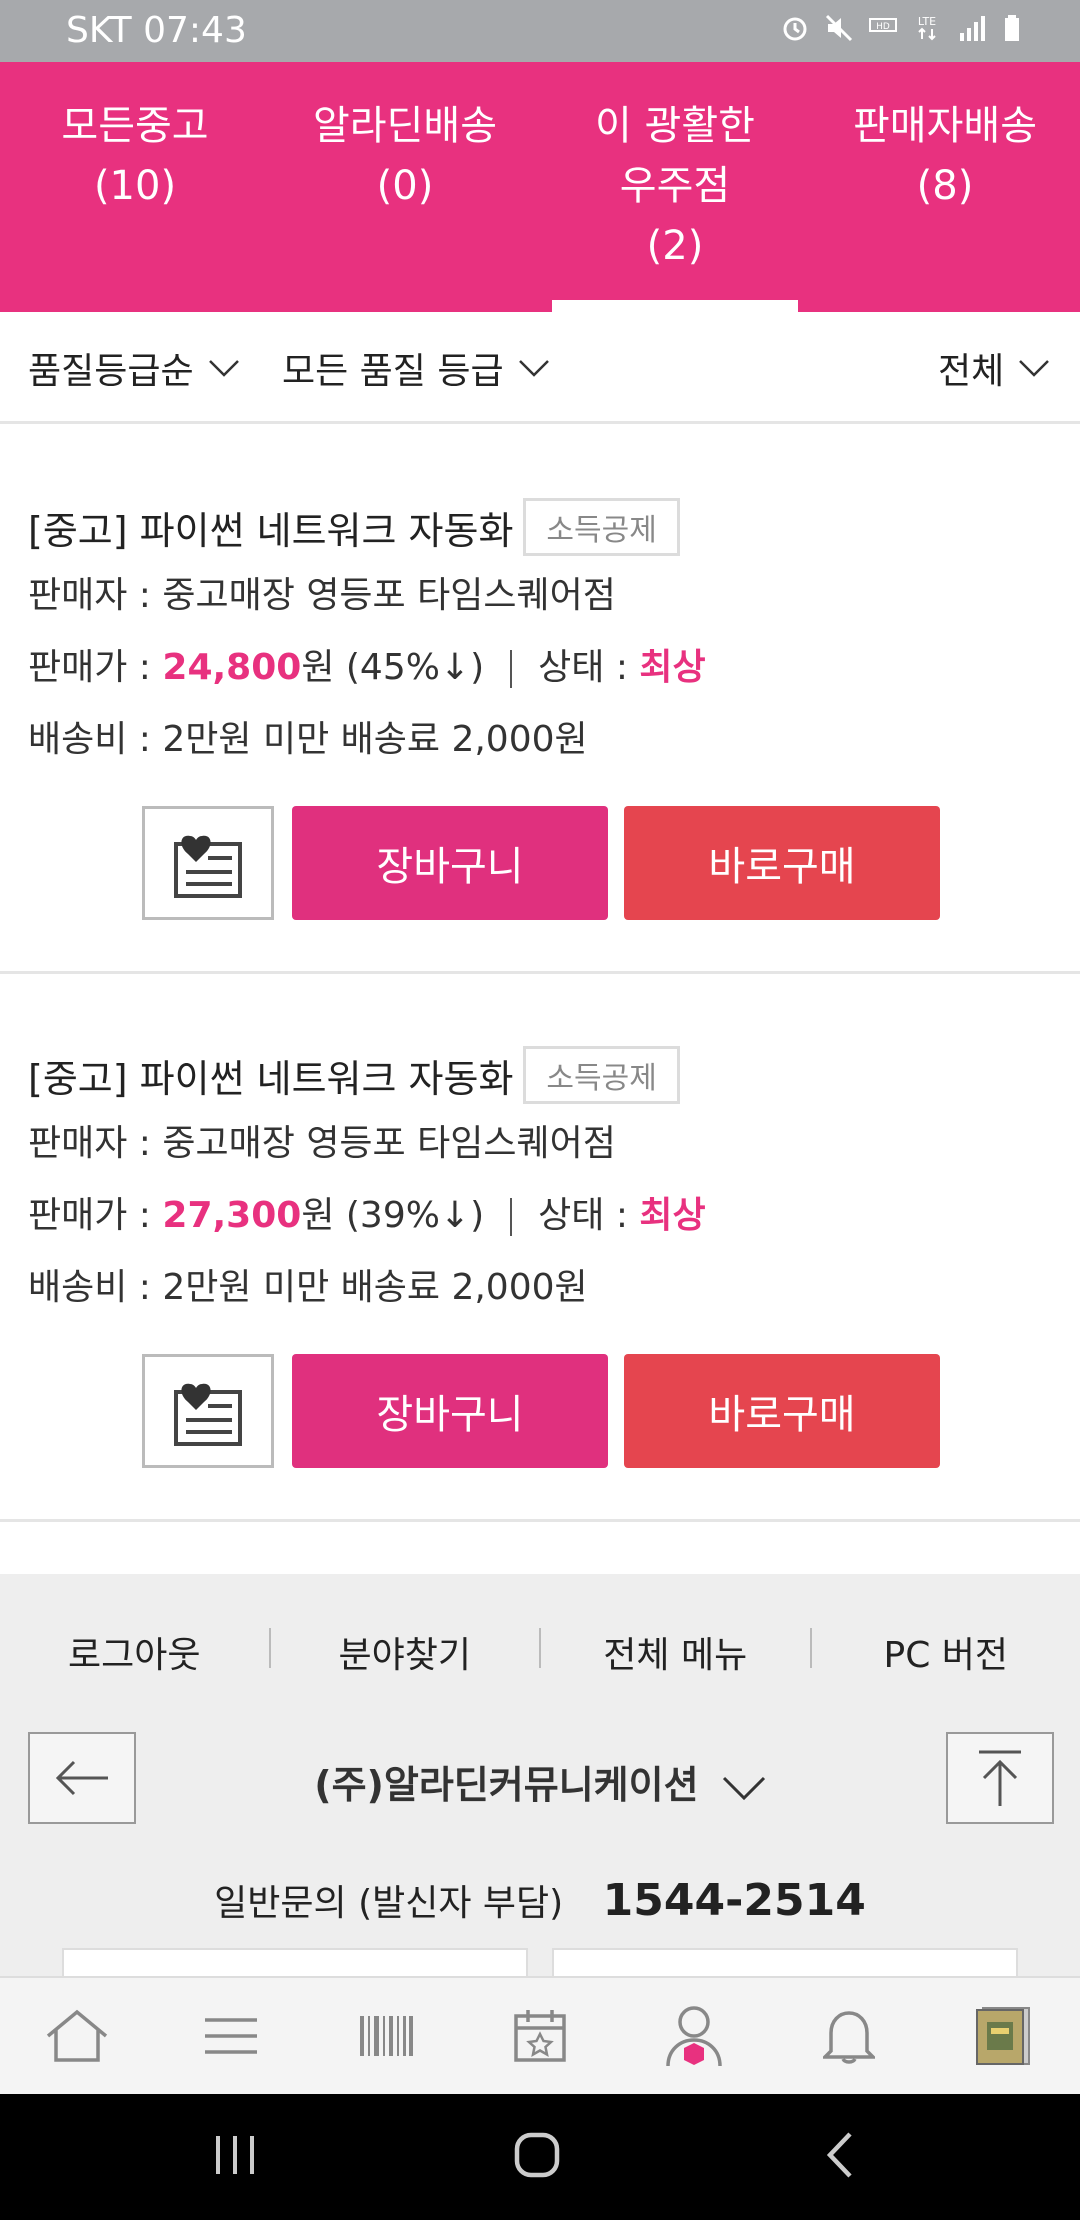 The height and width of the screenshot is (2220, 1080). I want to click on system-nav-bar, so click(540, 2157).